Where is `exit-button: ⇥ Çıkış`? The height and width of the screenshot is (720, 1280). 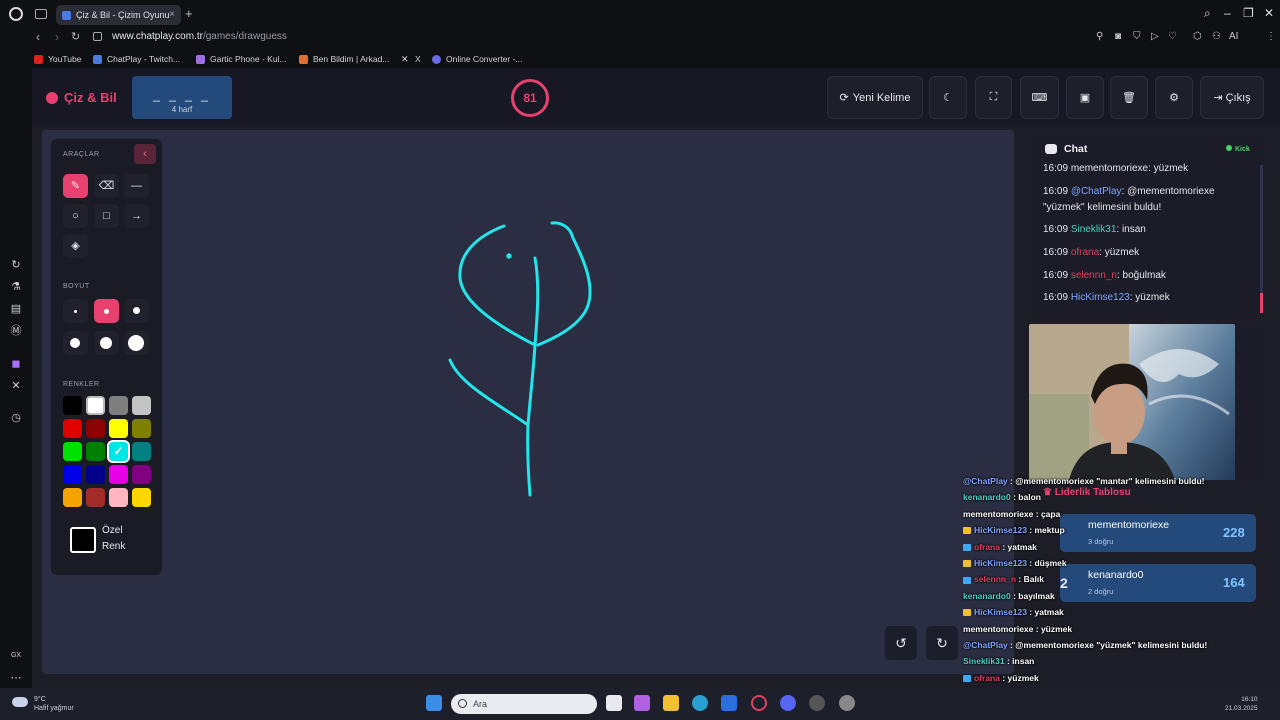
exit-button: ⇥ Çıkış is located at coordinates (1232, 97).